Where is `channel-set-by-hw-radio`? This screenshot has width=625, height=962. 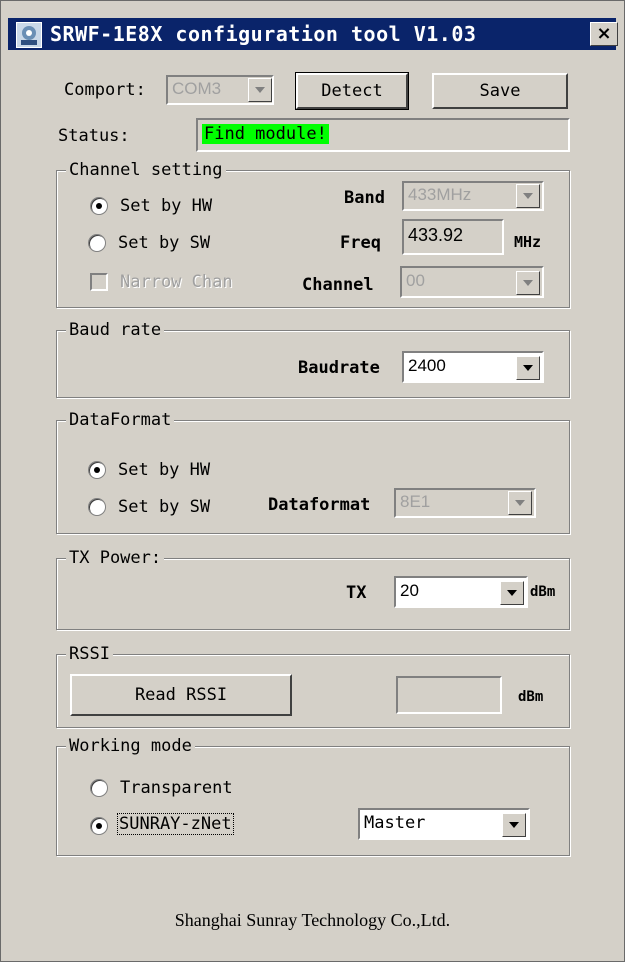 channel-set-by-hw-radio is located at coordinates (99, 206).